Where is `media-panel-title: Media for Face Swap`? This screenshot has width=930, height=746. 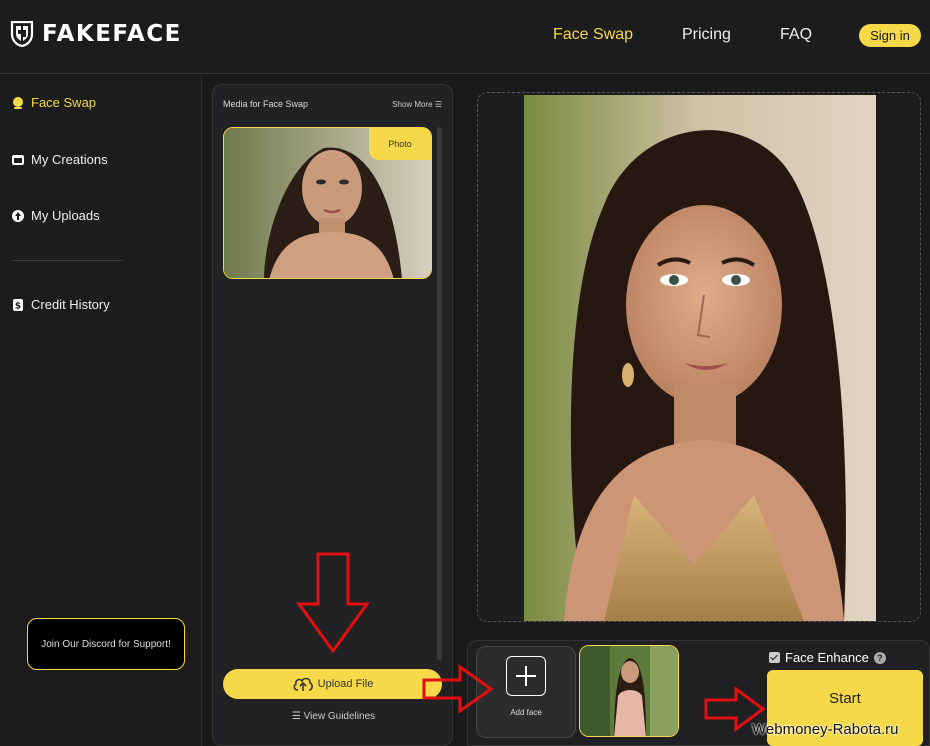 media-panel-title: Media for Face Swap is located at coordinates (266, 104).